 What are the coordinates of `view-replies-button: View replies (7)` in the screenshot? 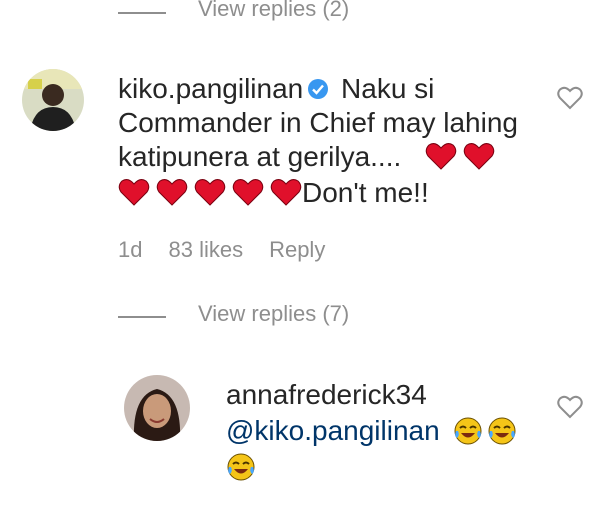 It's located at (273, 314).